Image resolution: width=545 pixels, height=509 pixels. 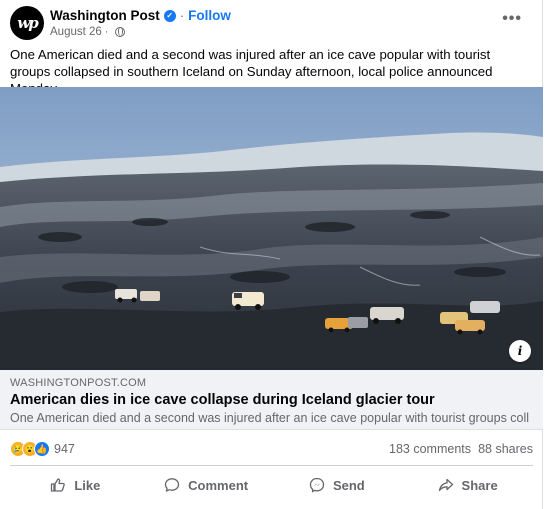 I want to click on thumbs-up-icon, so click(x=58, y=485).